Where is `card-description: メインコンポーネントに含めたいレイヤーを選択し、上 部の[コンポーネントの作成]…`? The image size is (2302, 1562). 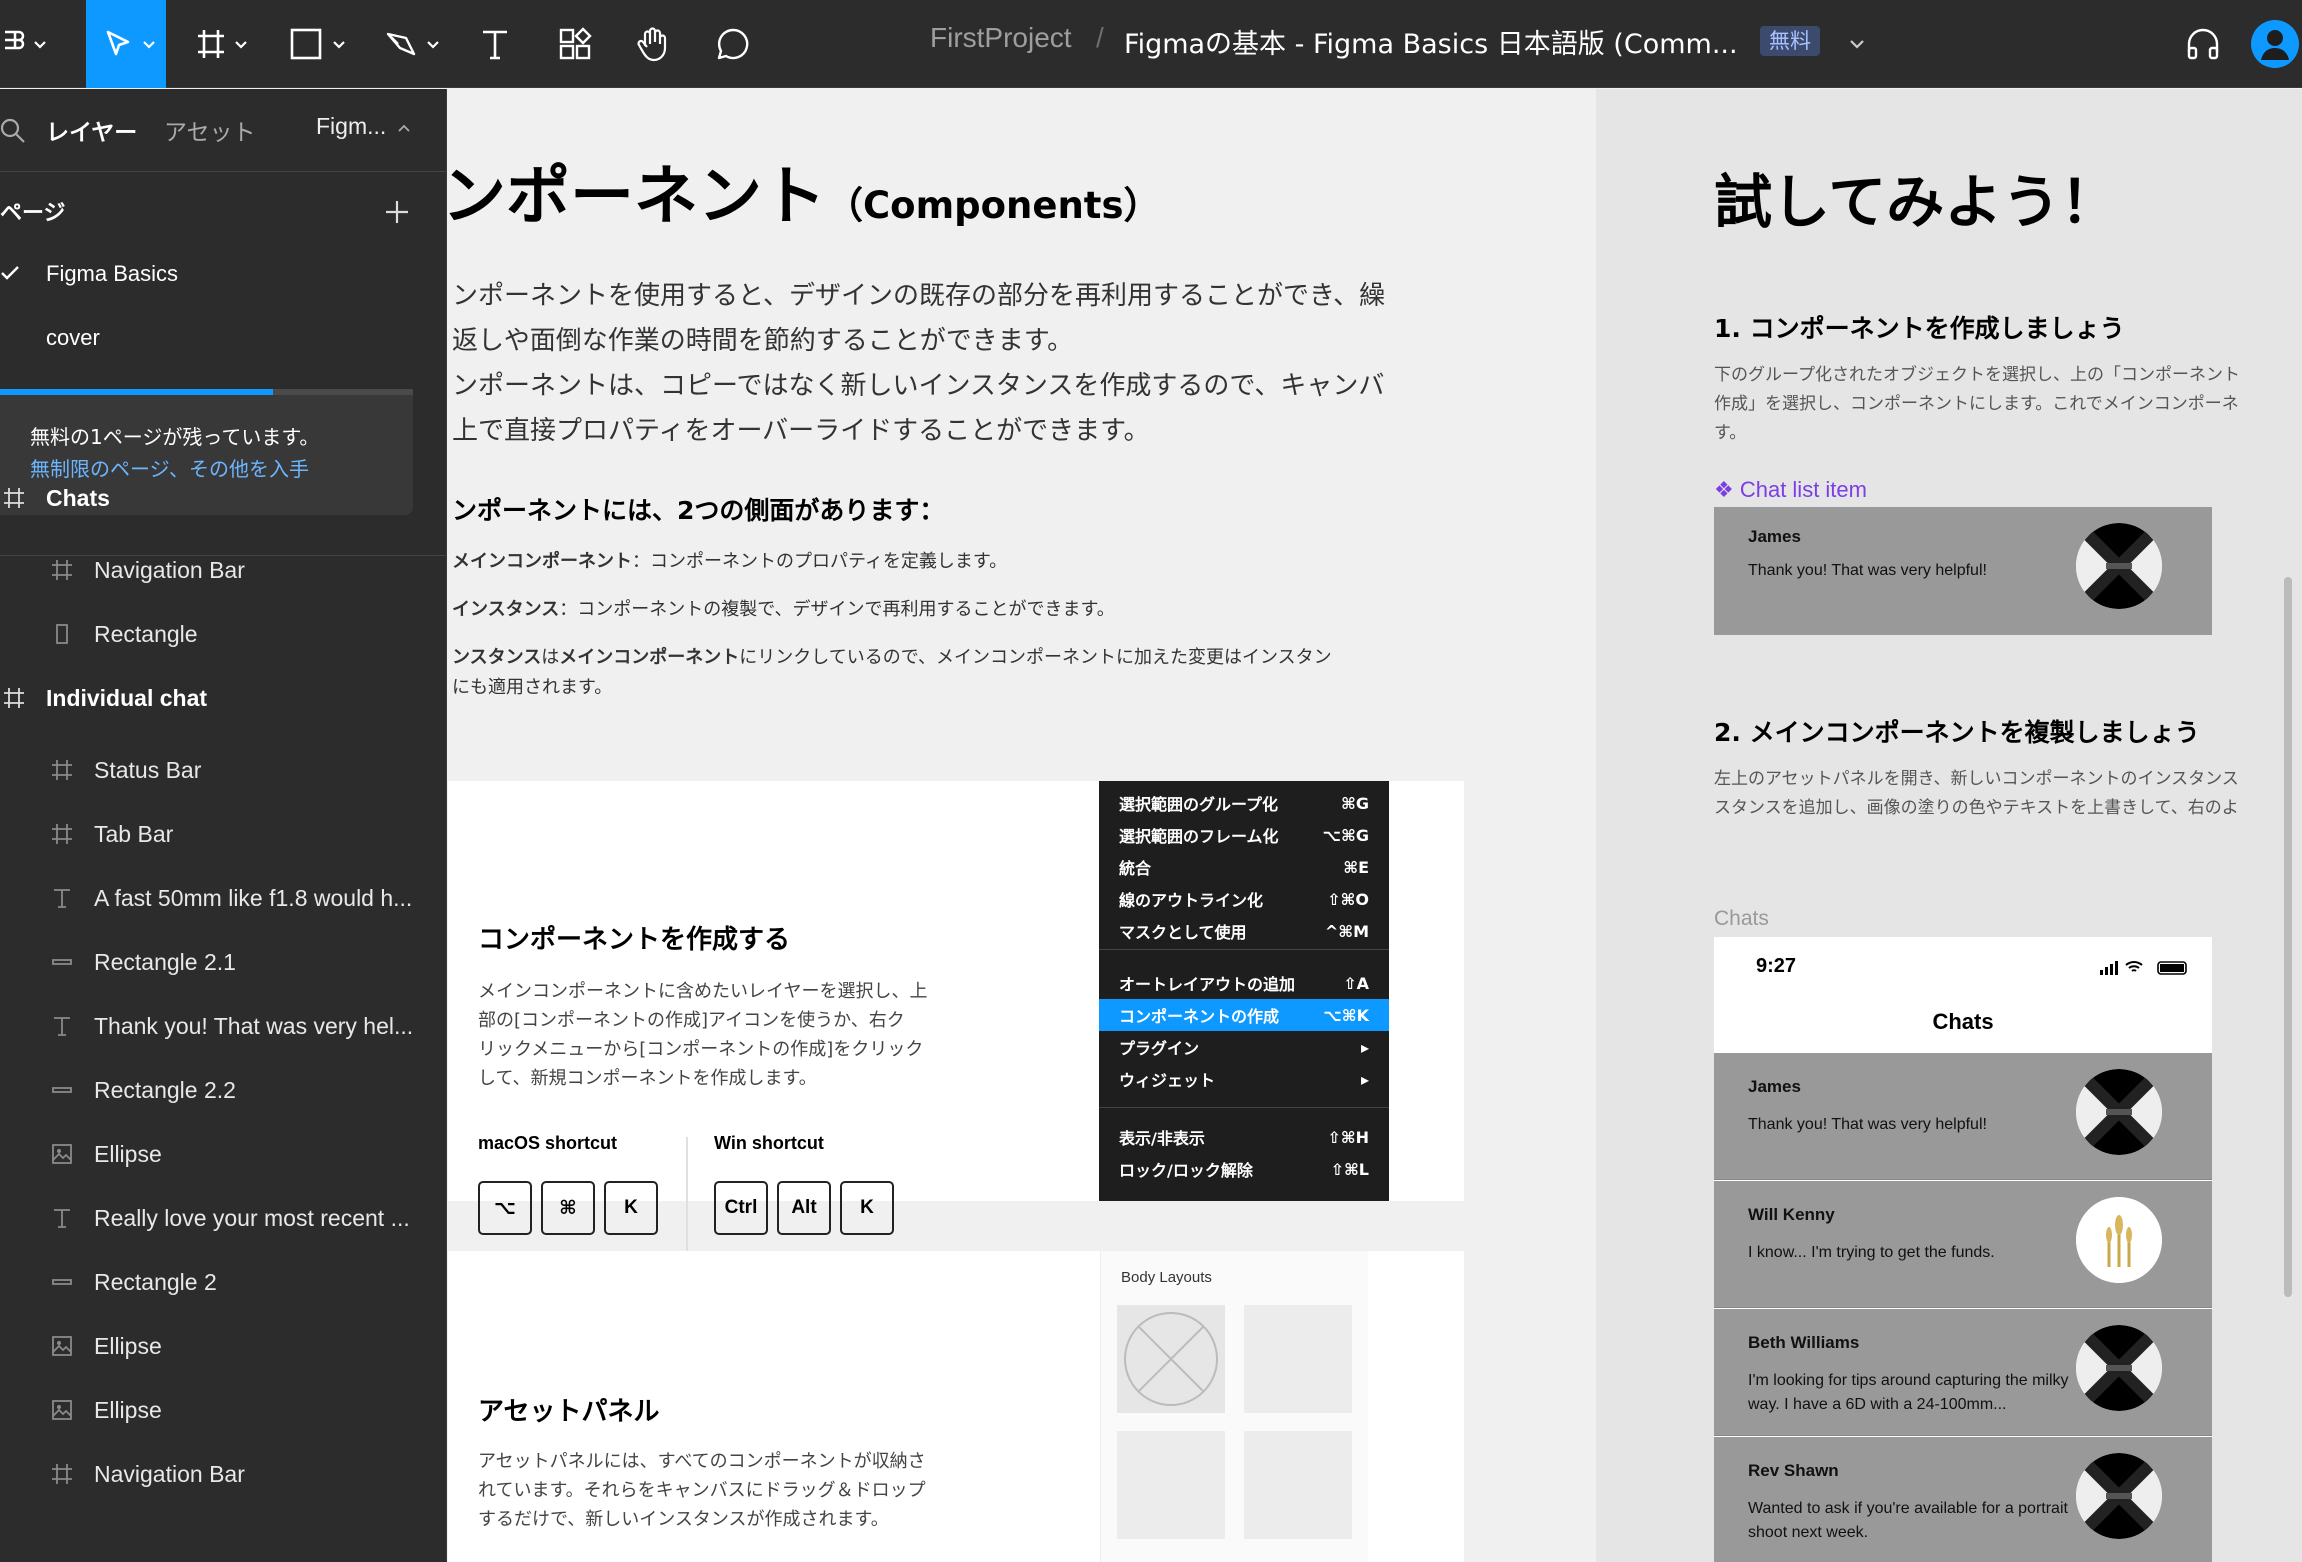 card-description: メインコンポーネントに含めたいレイヤーを選択し、上 部の[コンポーネントの作成]… is located at coordinates (702, 1035).